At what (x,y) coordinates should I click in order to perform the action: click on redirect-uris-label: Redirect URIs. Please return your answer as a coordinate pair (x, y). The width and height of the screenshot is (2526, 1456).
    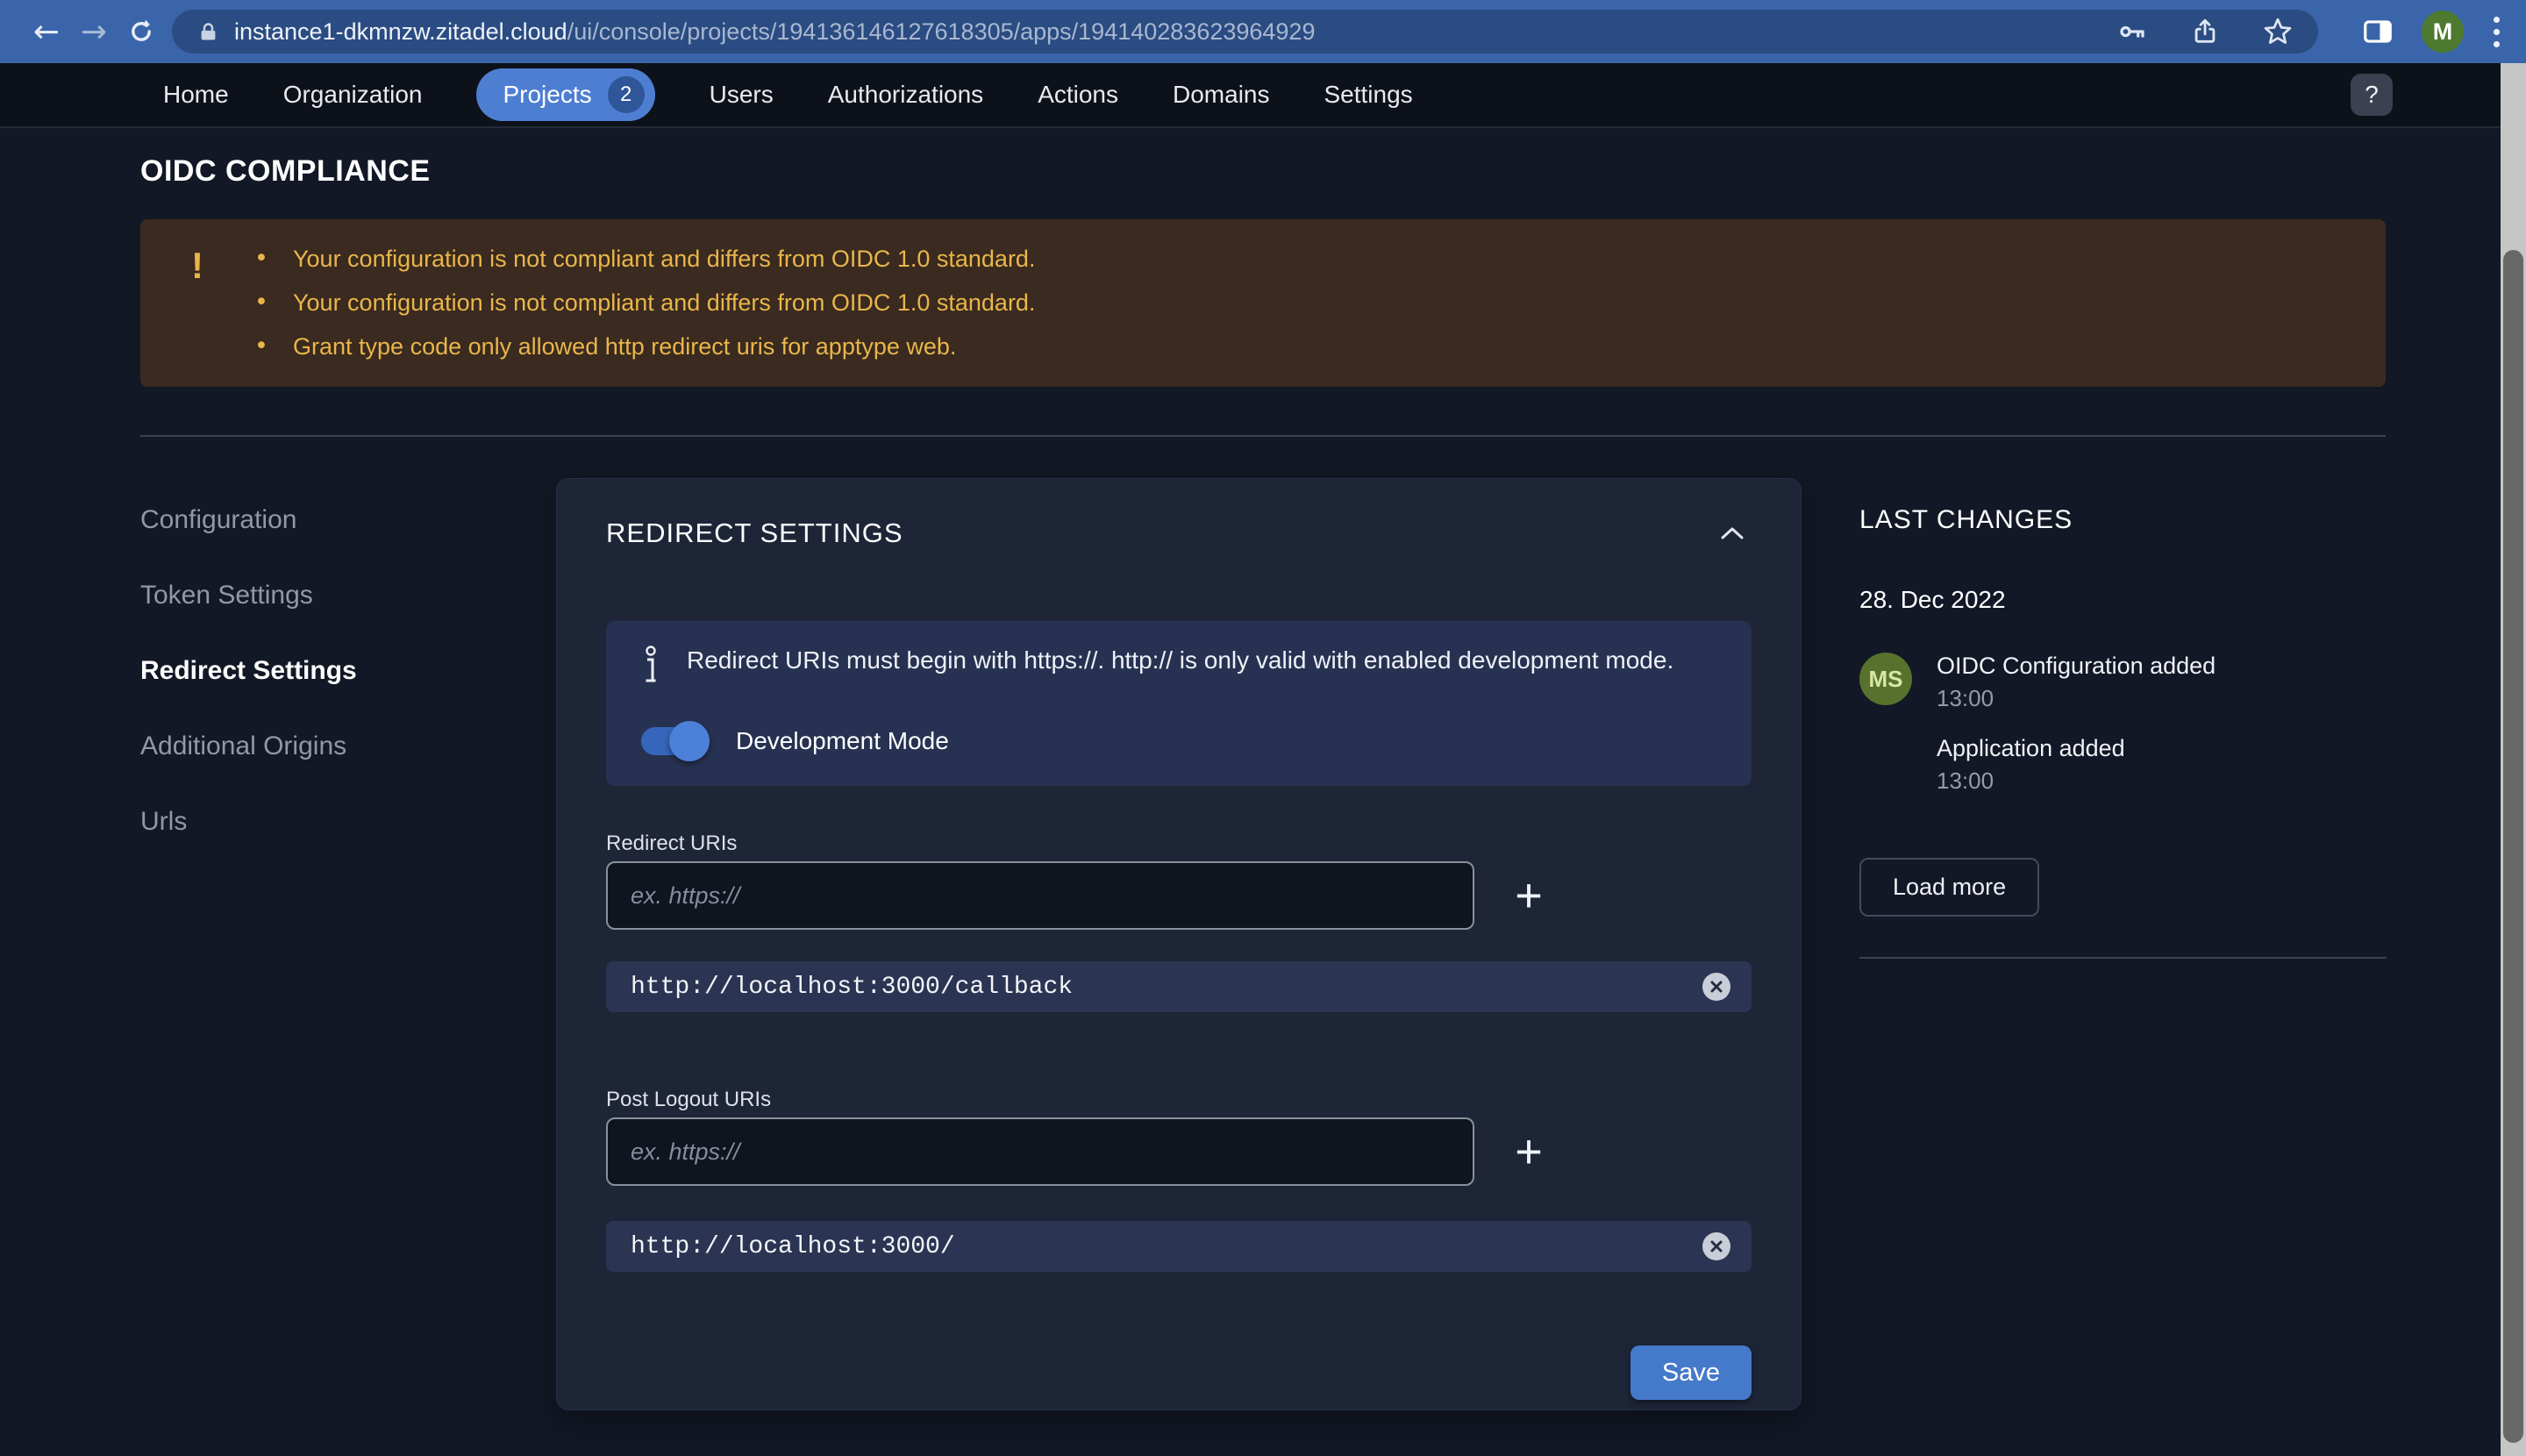
    Looking at the image, I should click on (672, 843).